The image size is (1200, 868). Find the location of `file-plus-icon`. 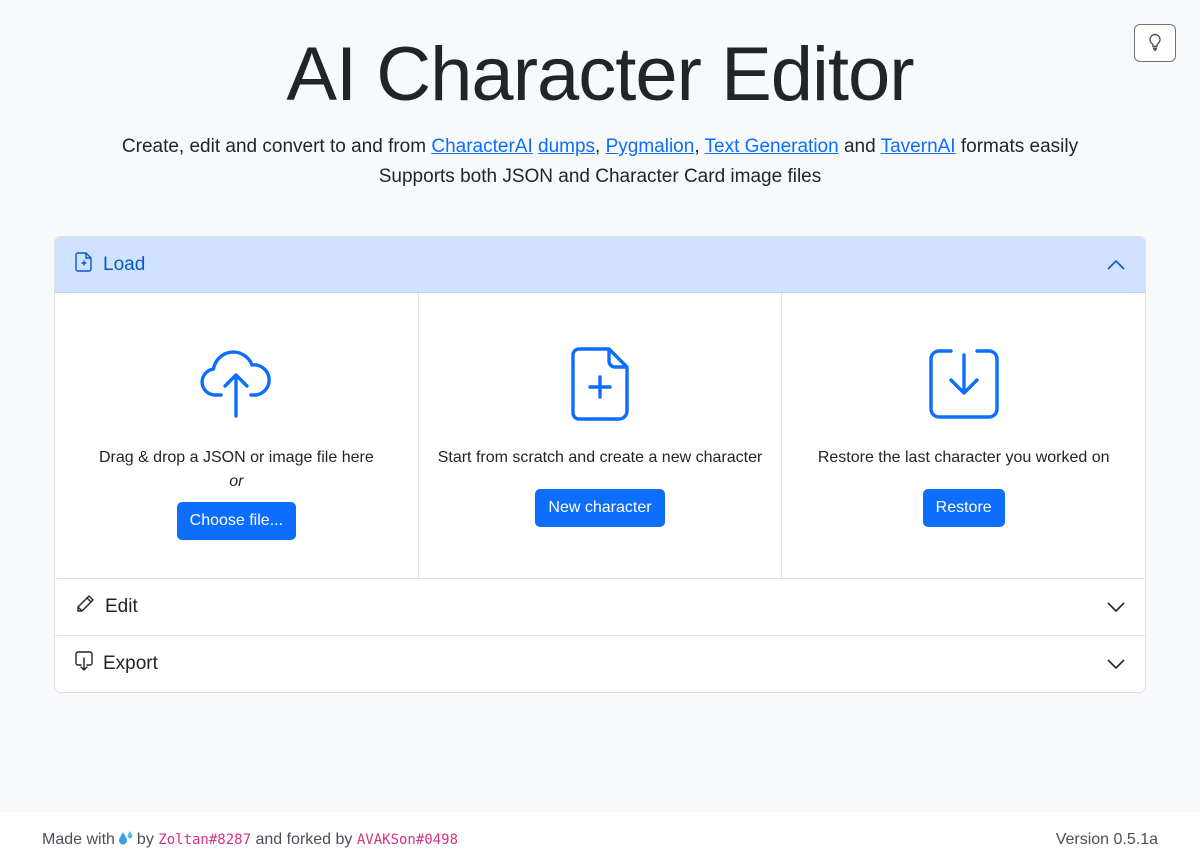

file-plus-icon is located at coordinates (84, 265).